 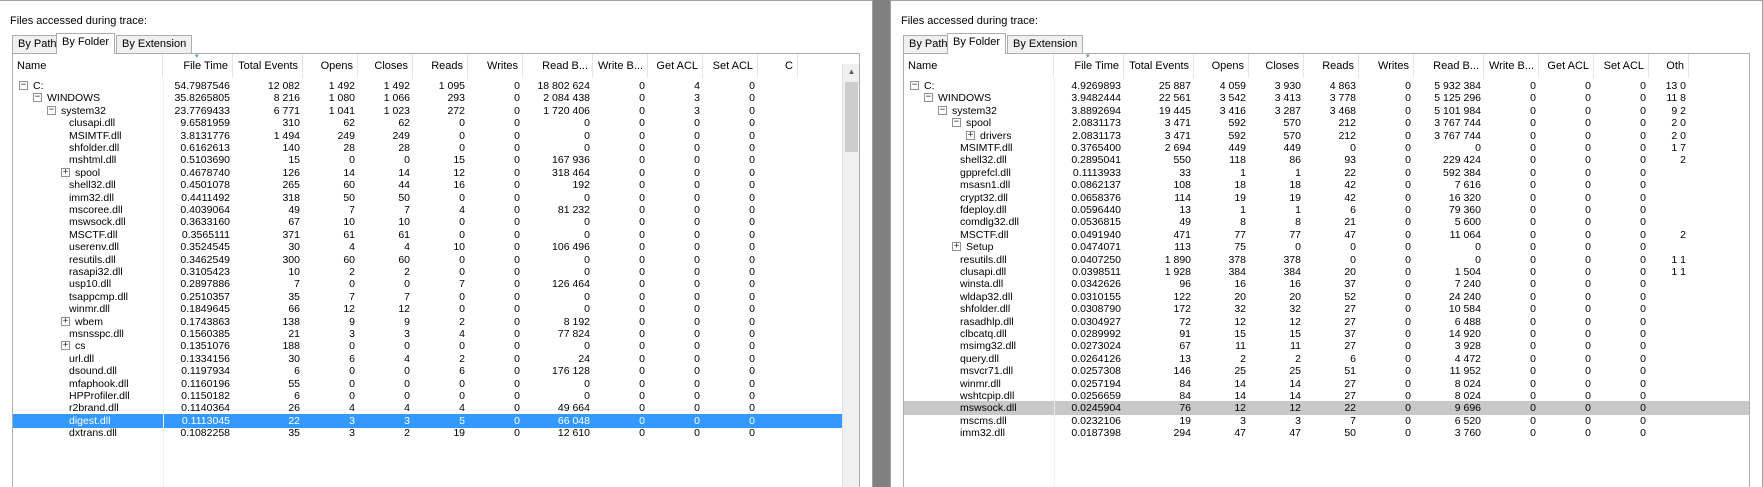 I want to click on item-name: dxtrans.dll, so click(x=93, y=433).